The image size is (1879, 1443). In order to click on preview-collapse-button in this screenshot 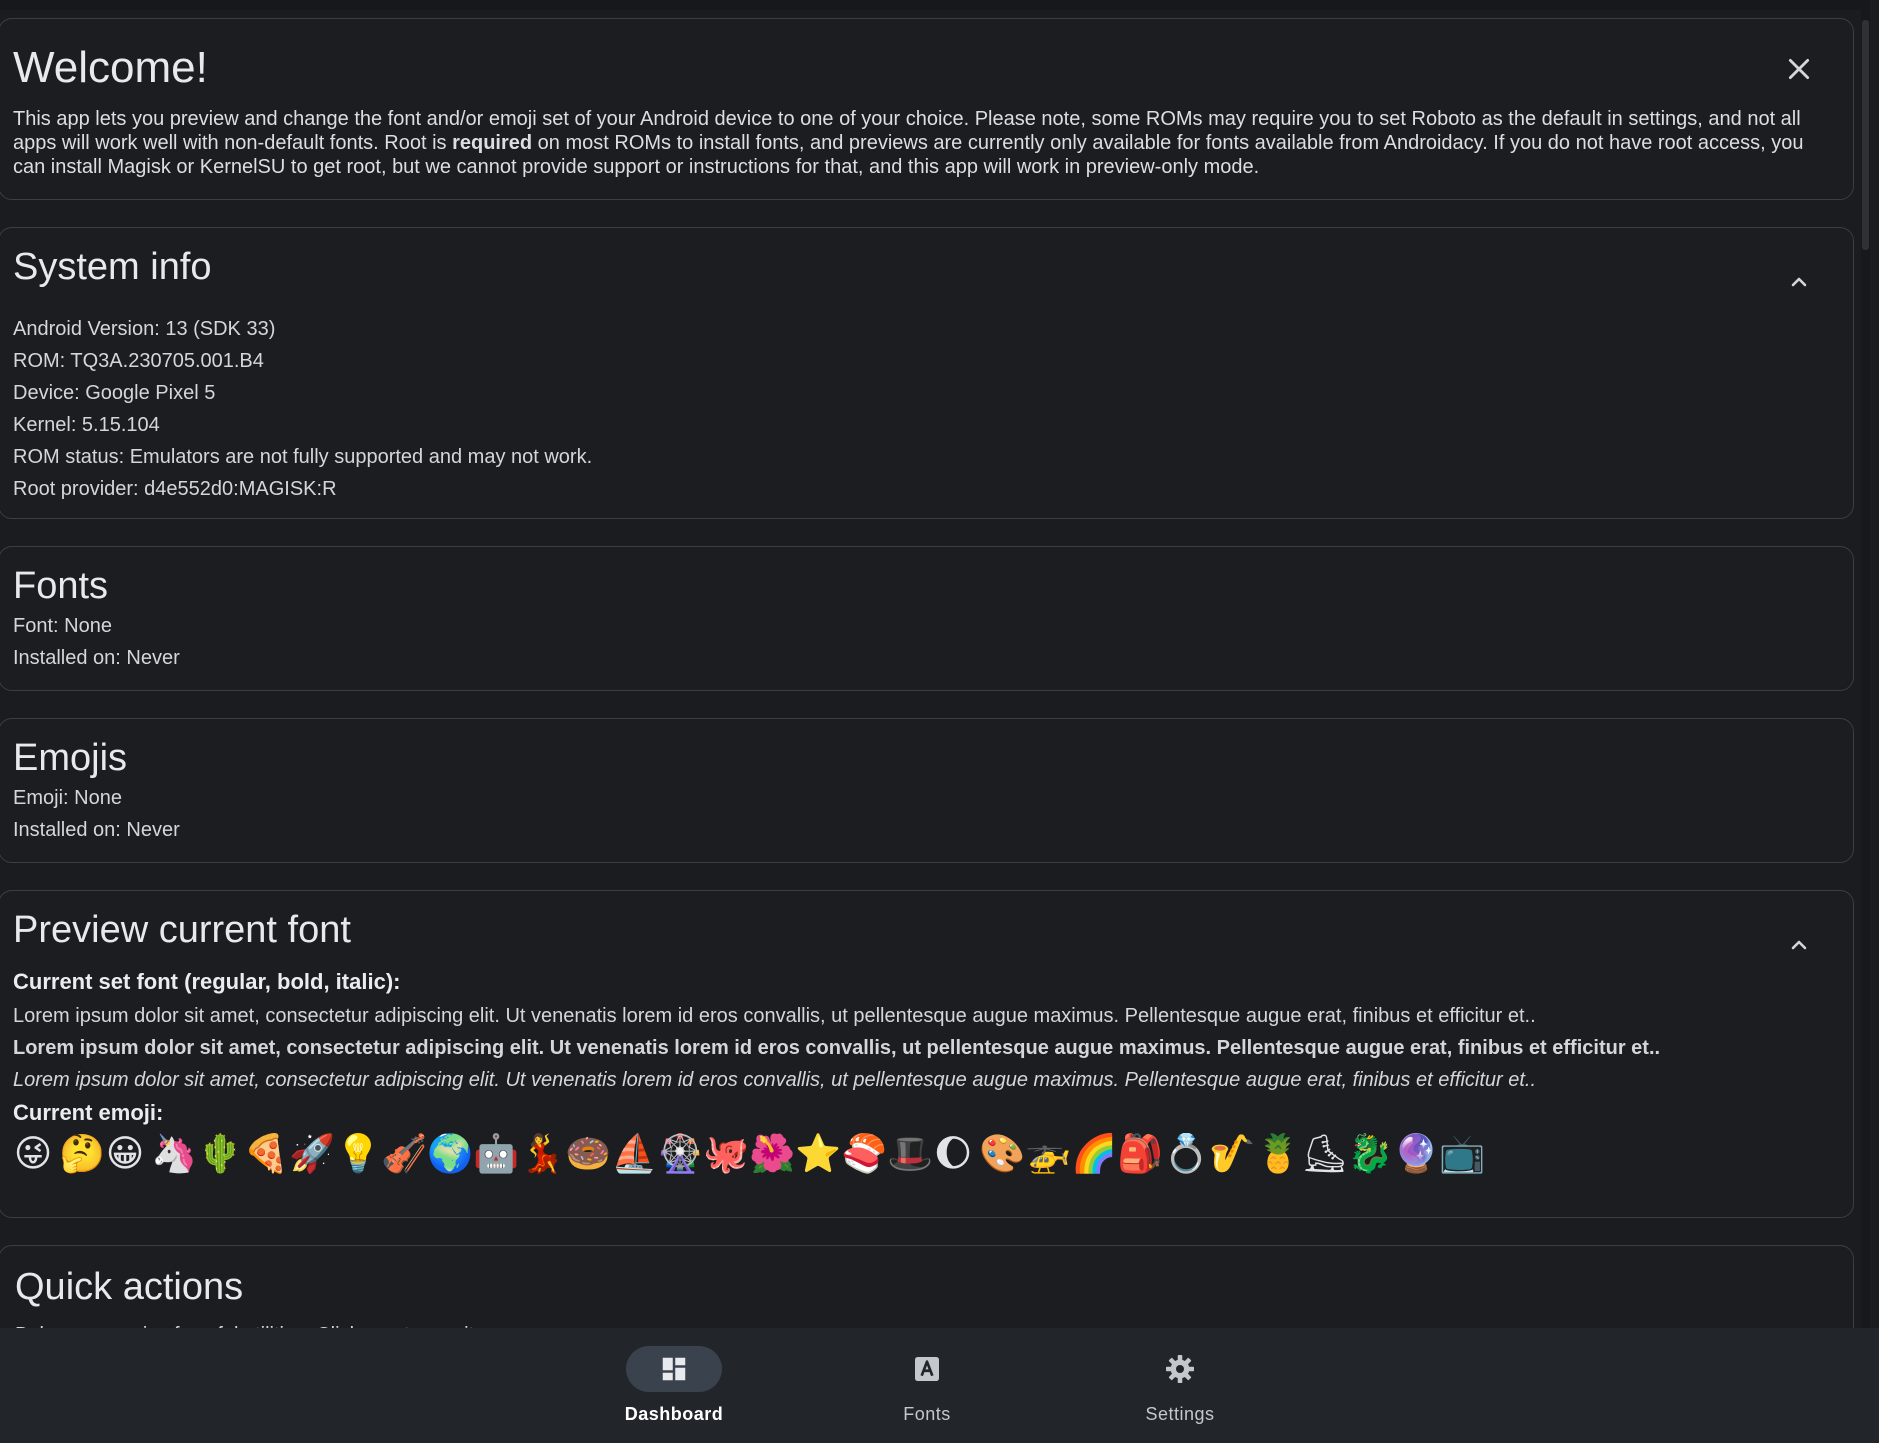, I will do `click(1799, 945)`.